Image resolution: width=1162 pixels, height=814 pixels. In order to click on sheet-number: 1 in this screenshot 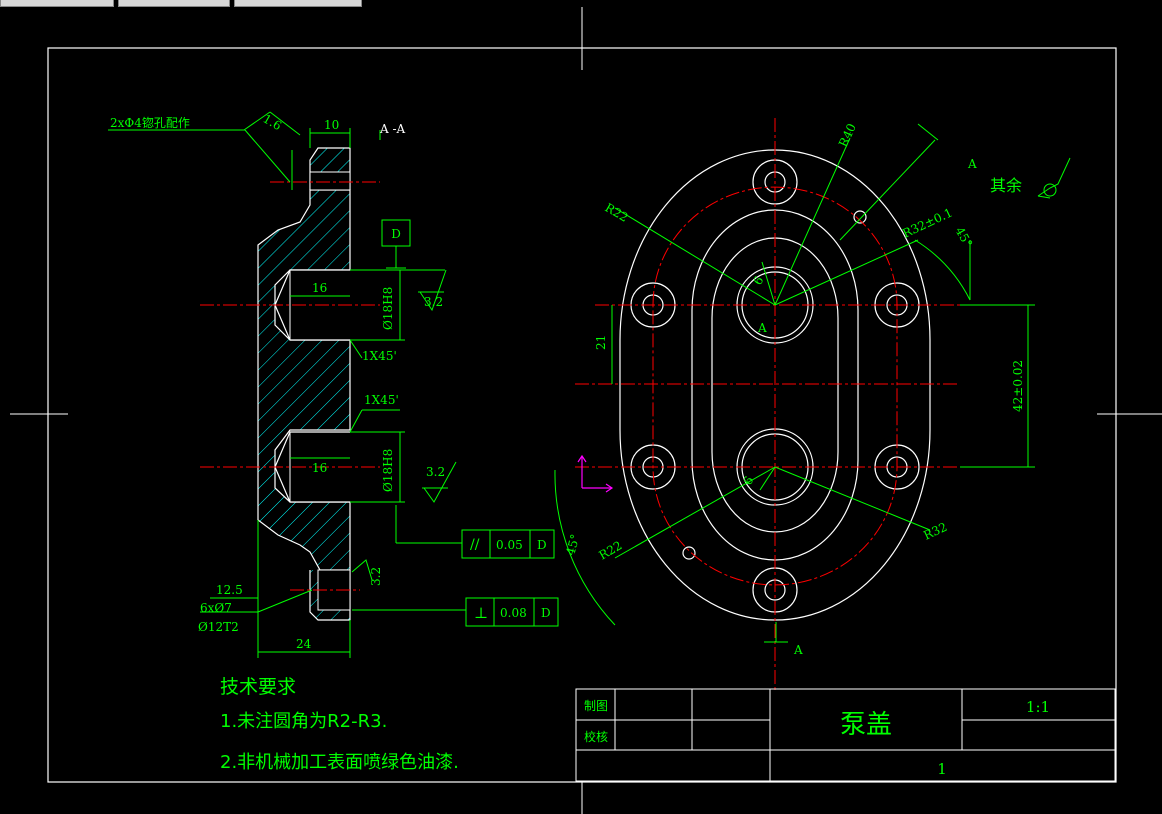, I will do `click(942, 769)`.